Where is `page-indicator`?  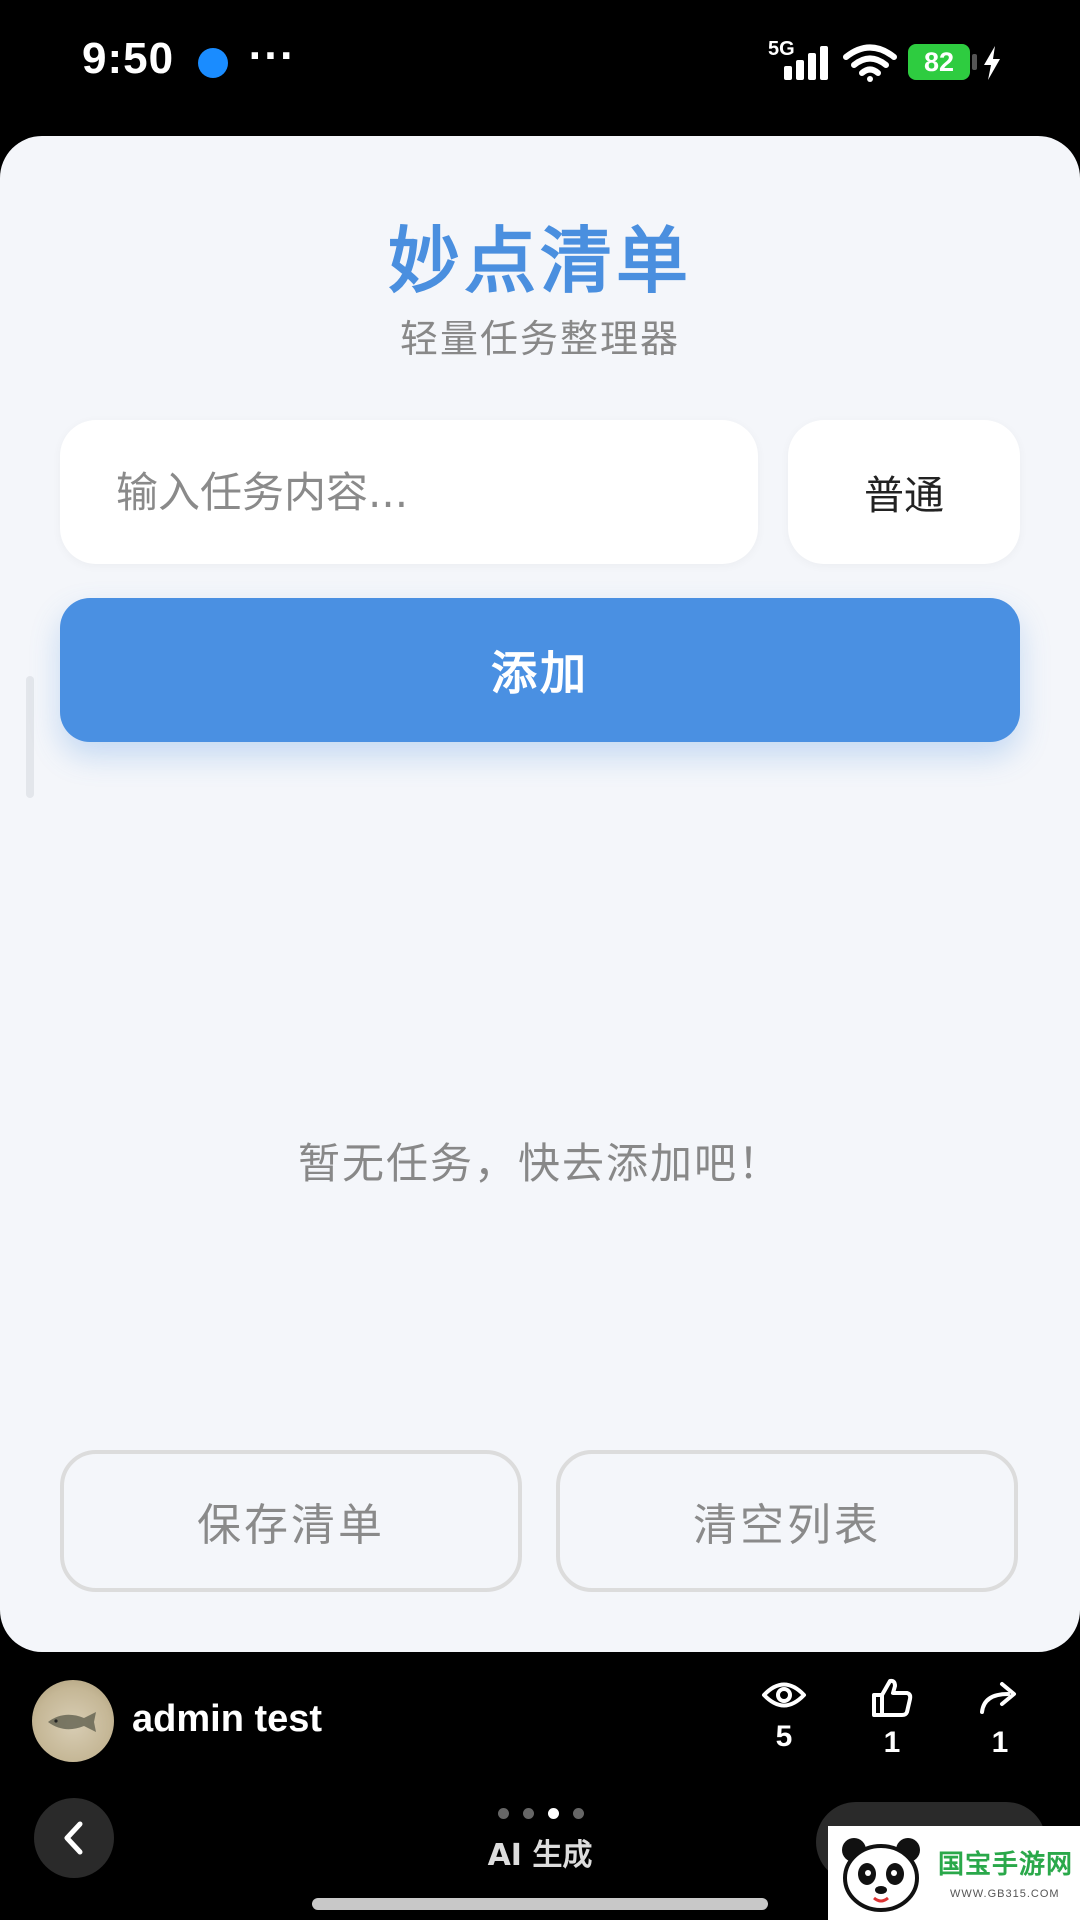 page-indicator is located at coordinates (541, 1813).